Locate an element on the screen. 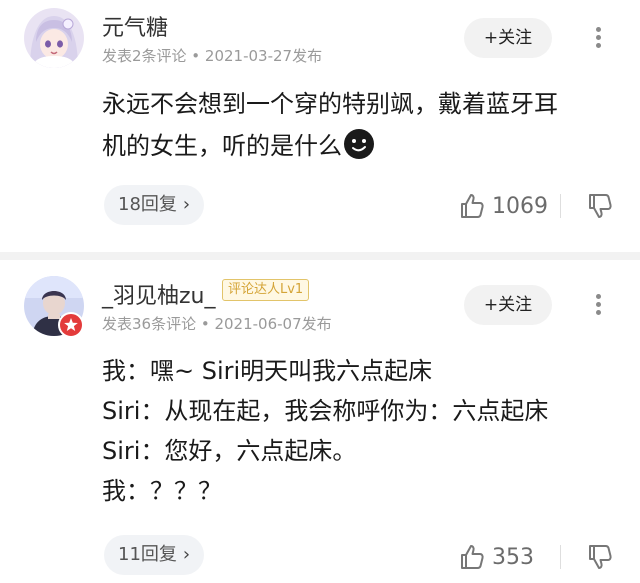 Image resolution: width=640 pixels, height=583 pixels. username: 元气糖 is located at coordinates (135, 26).